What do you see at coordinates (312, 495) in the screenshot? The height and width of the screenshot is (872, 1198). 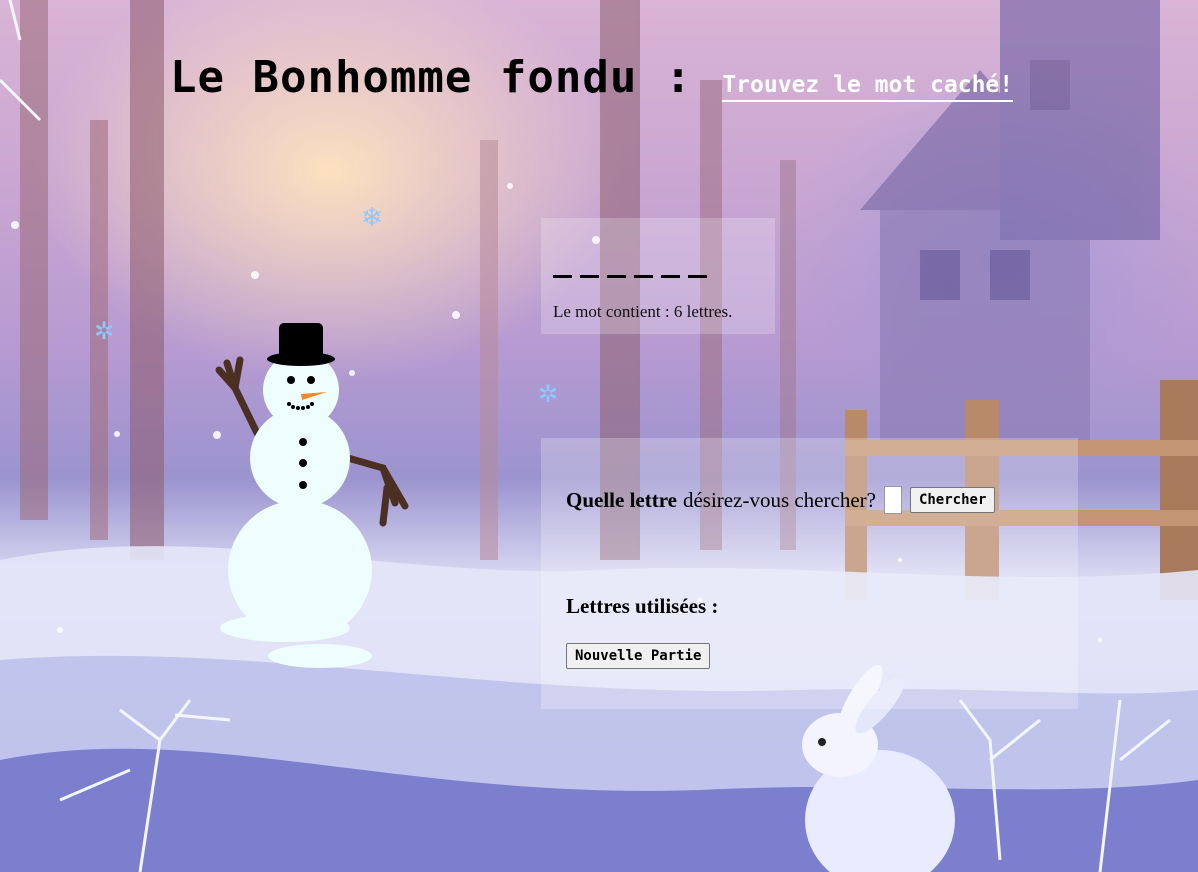 I see `snowman` at bounding box center [312, 495].